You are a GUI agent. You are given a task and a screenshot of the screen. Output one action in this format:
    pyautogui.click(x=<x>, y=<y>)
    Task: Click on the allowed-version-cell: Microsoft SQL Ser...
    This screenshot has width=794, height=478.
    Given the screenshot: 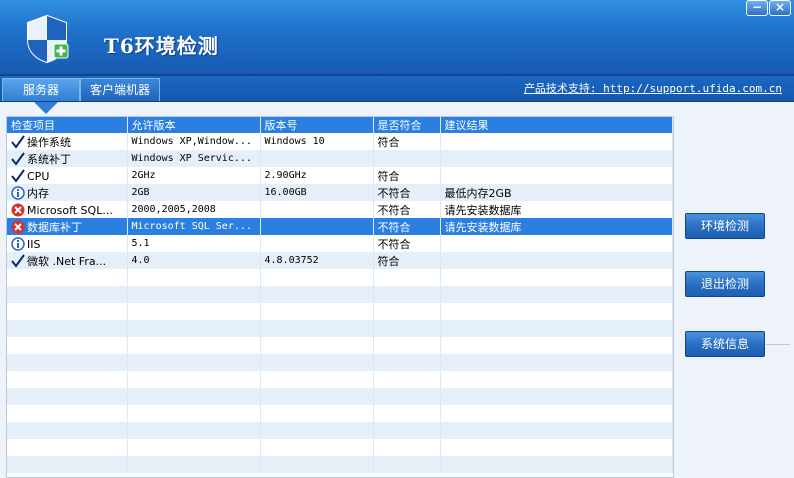 What is the action you would take?
    pyautogui.click(x=194, y=226)
    